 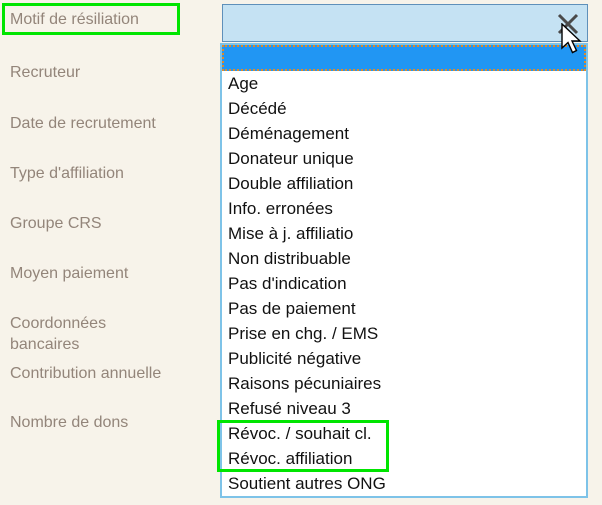 What do you see at coordinates (56, 223) in the screenshot?
I see `form-label-groupe-crs: Groupe CRS` at bounding box center [56, 223].